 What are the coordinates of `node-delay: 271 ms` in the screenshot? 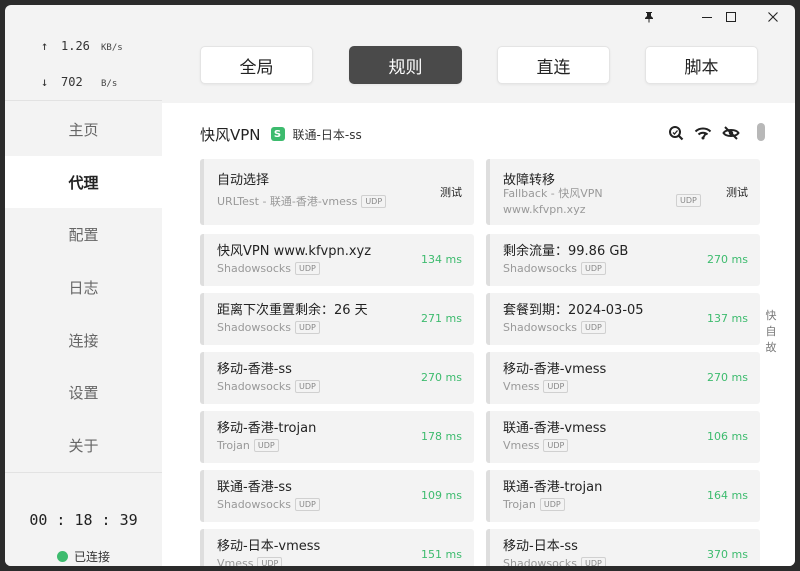 It's located at (441, 318).